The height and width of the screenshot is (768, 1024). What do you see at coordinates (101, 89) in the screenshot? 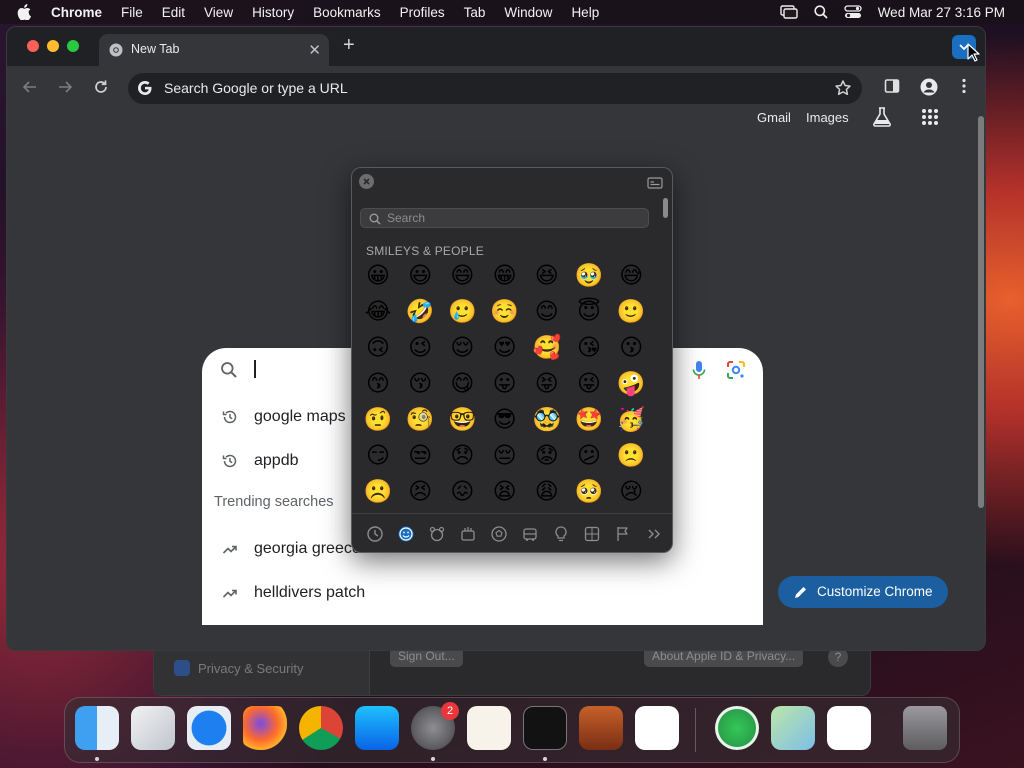
I see `reload-icon` at bounding box center [101, 89].